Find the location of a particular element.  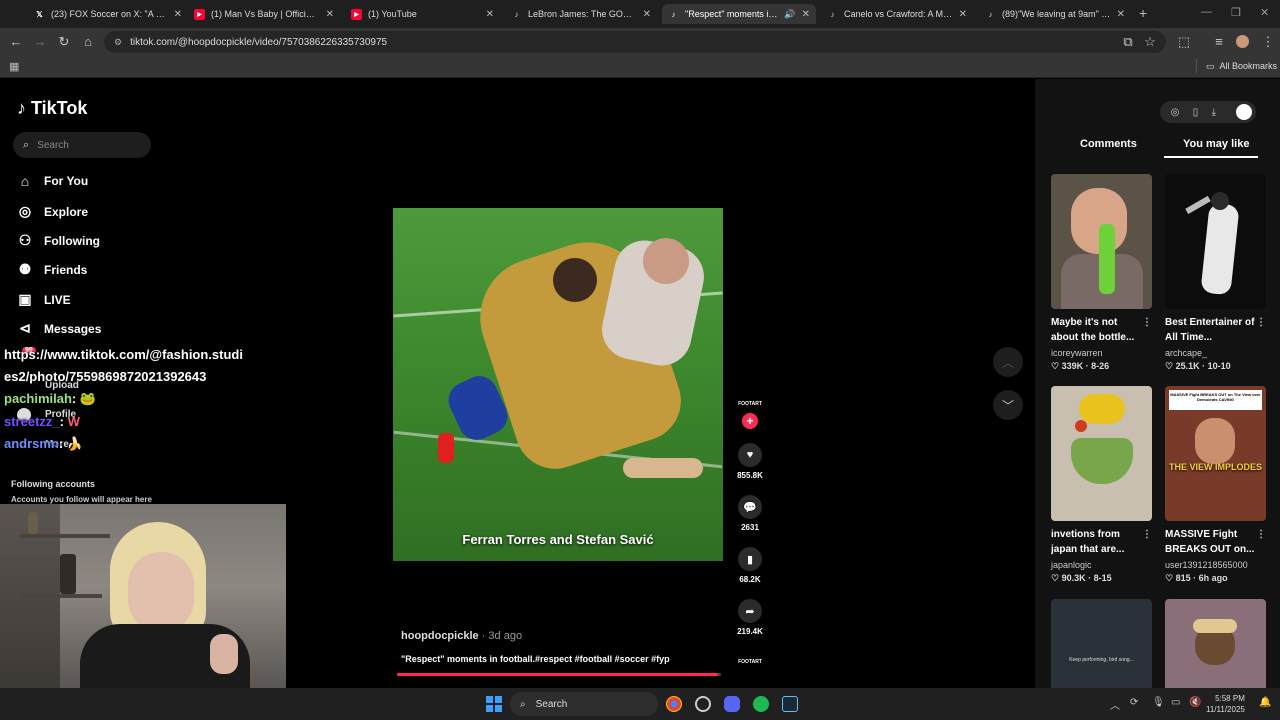

close-window-icon: ✕ is located at coordinates (1264, 12).